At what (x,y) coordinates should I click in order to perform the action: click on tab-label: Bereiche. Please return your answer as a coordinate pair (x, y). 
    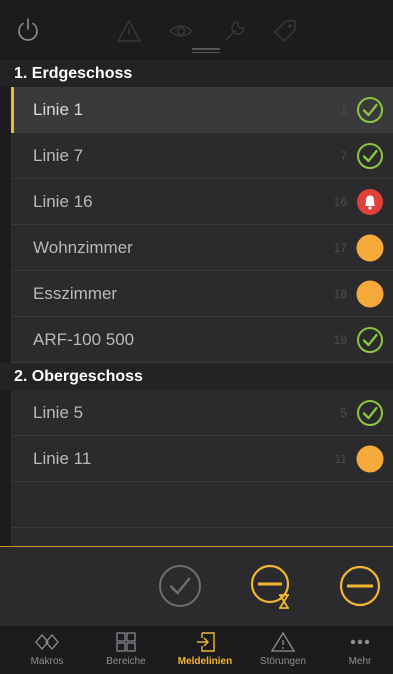
    Looking at the image, I should click on (126, 661).